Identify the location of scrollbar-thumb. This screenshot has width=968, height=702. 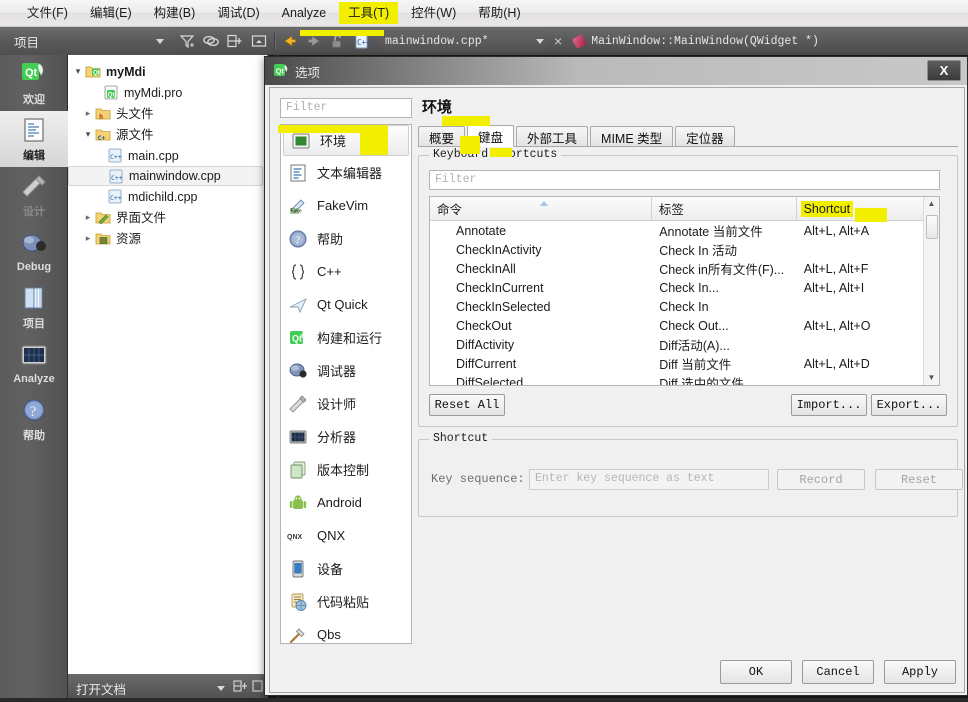
(932, 227).